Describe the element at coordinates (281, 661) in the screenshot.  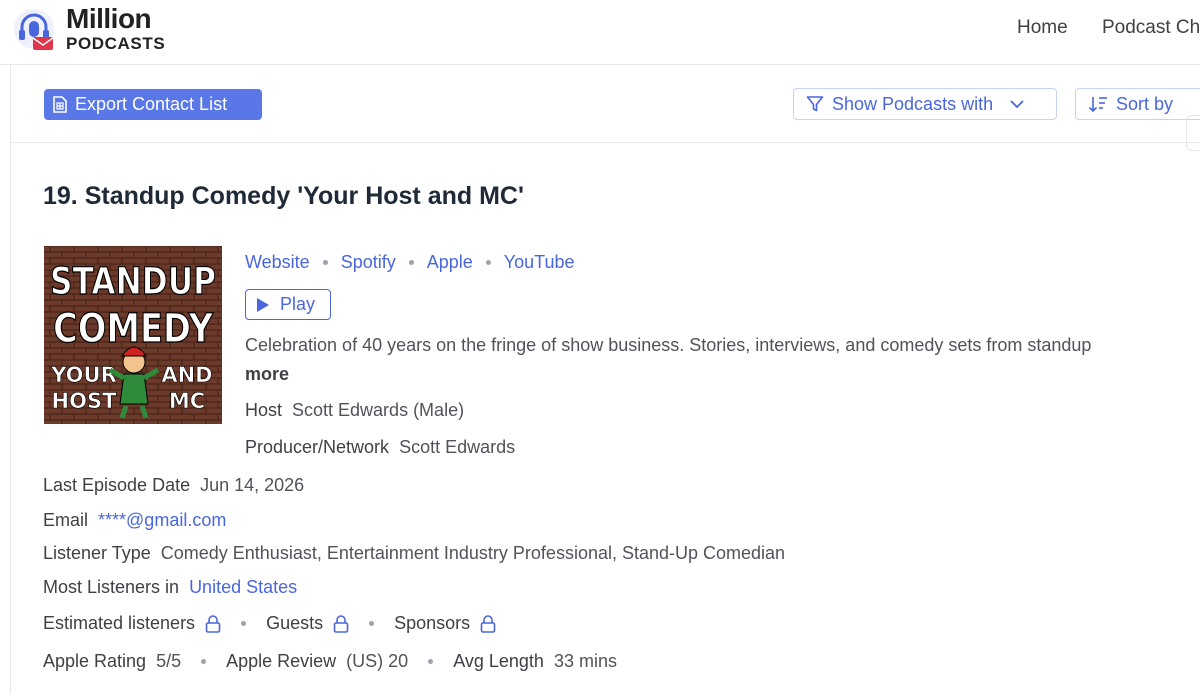
I see `apple-review-label: Apple Review` at that location.